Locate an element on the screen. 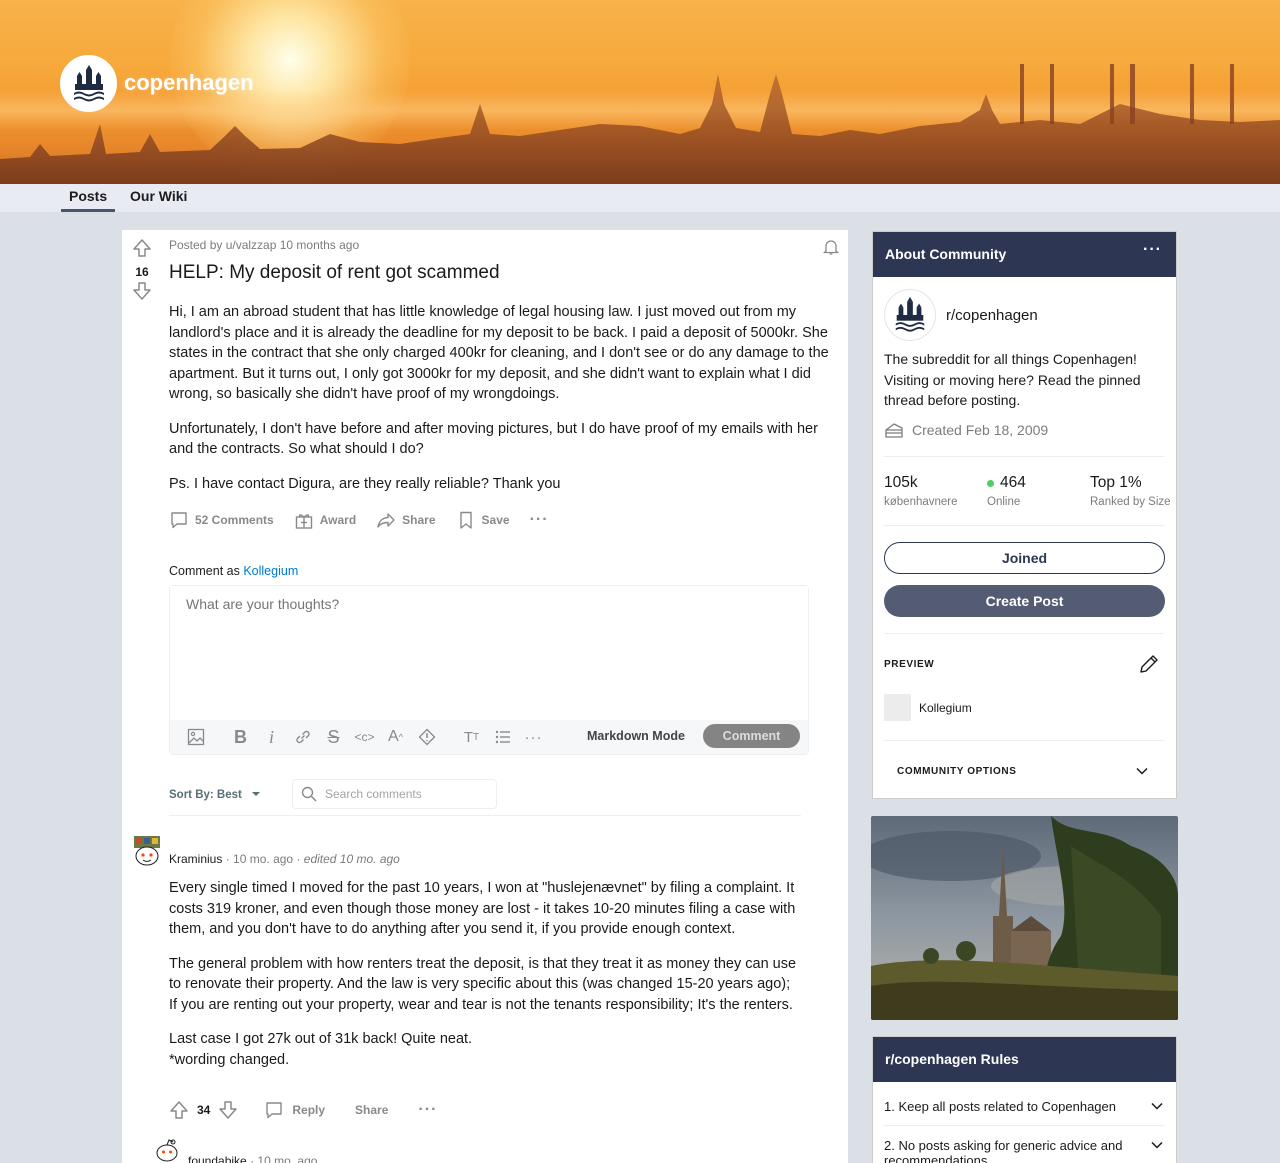 The image size is (1280, 1163). image-icon is located at coordinates (195, 737).